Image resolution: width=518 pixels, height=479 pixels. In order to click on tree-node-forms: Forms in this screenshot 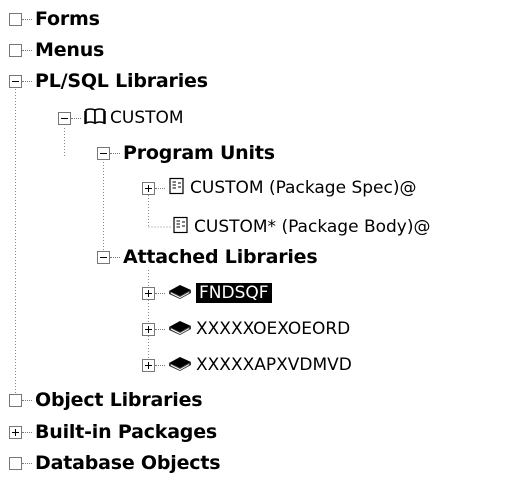, I will do `click(54, 19)`.